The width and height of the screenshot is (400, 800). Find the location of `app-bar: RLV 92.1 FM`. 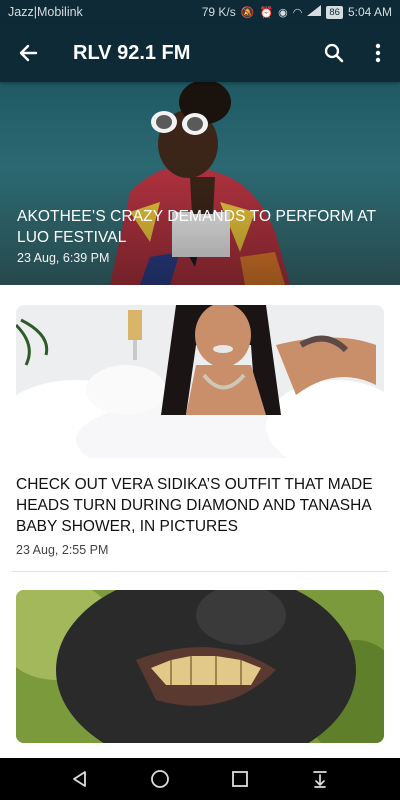

app-bar: RLV 92.1 FM is located at coordinates (200, 53).